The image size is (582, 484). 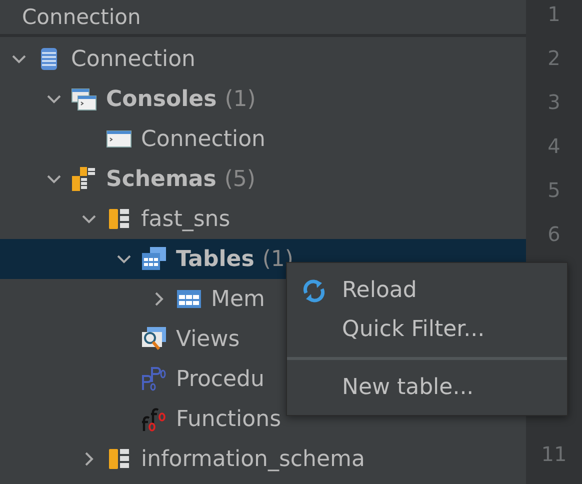 What do you see at coordinates (554, 190) in the screenshot?
I see `line-number: 5` at bounding box center [554, 190].